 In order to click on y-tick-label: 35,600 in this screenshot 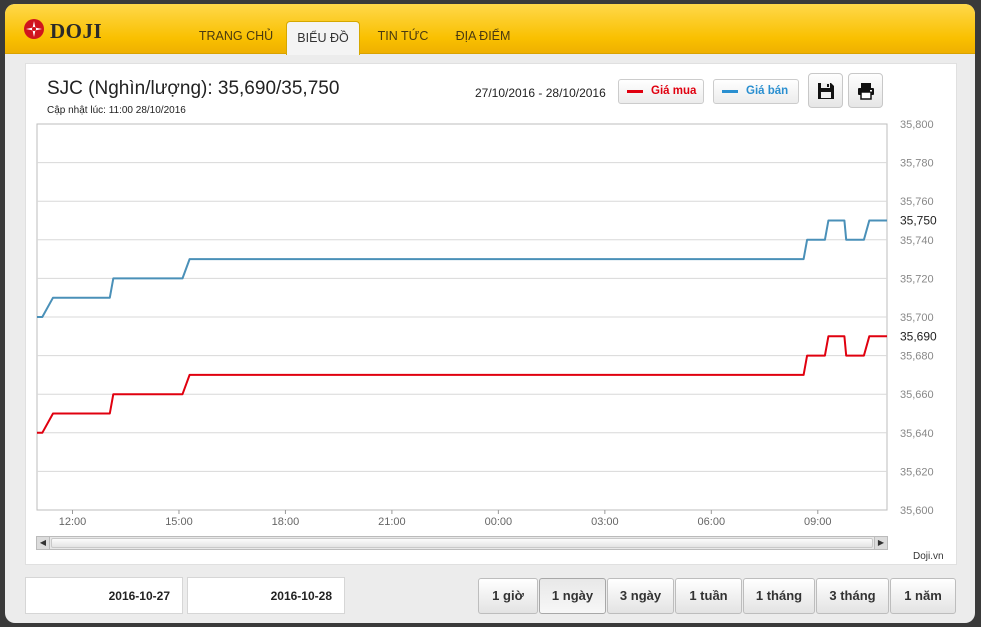, I will do `click(917, 511)`.